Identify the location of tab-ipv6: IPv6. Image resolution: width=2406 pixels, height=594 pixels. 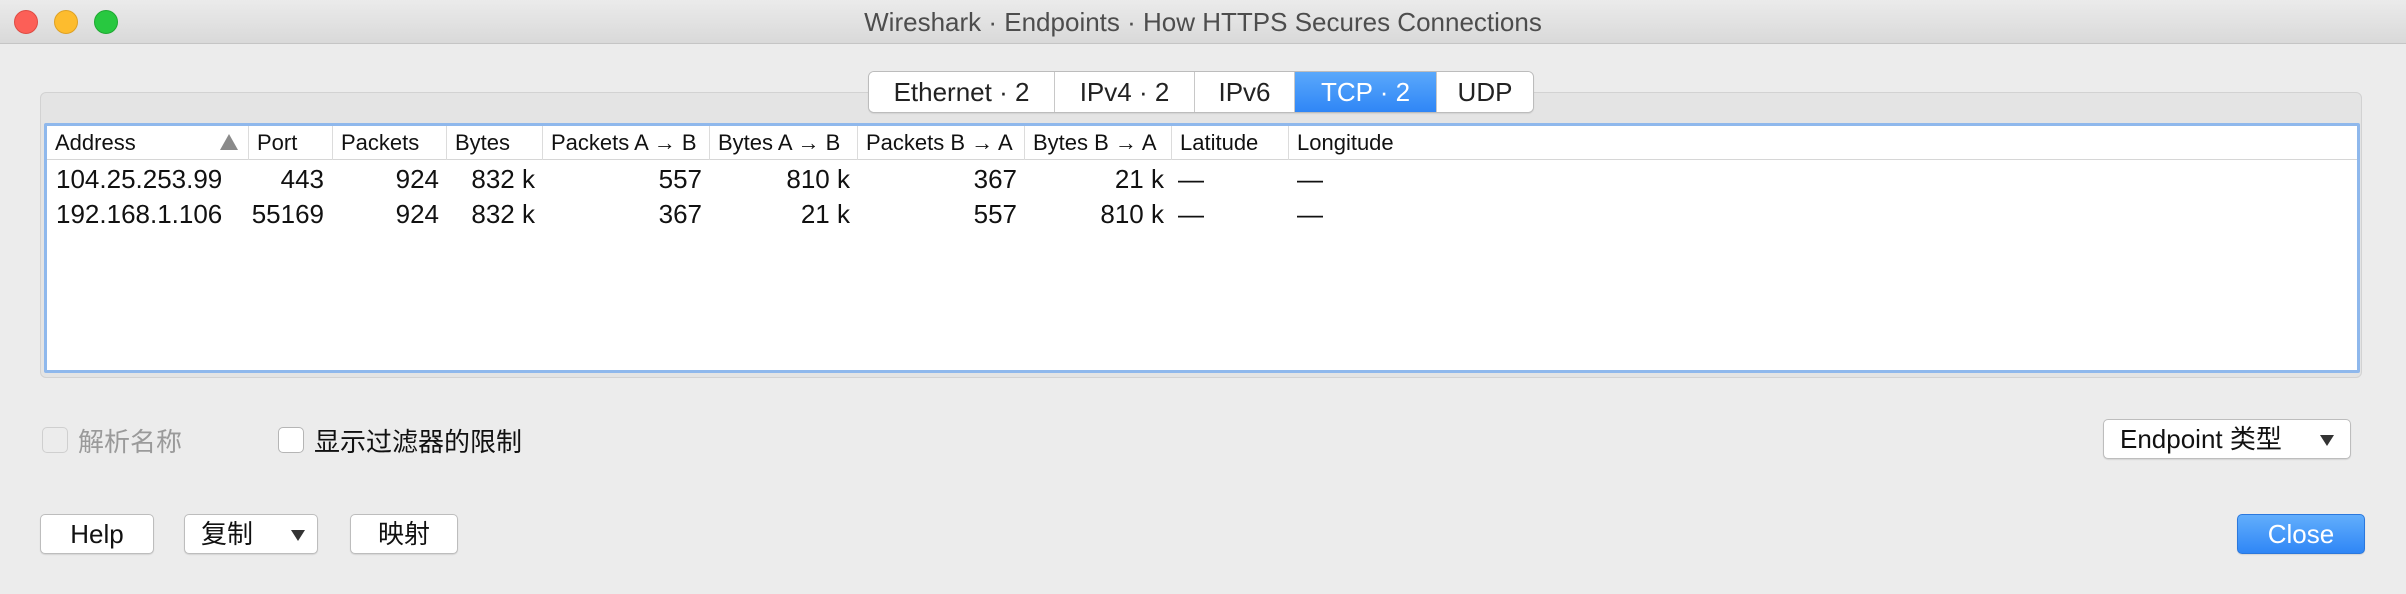
(1245, 92).